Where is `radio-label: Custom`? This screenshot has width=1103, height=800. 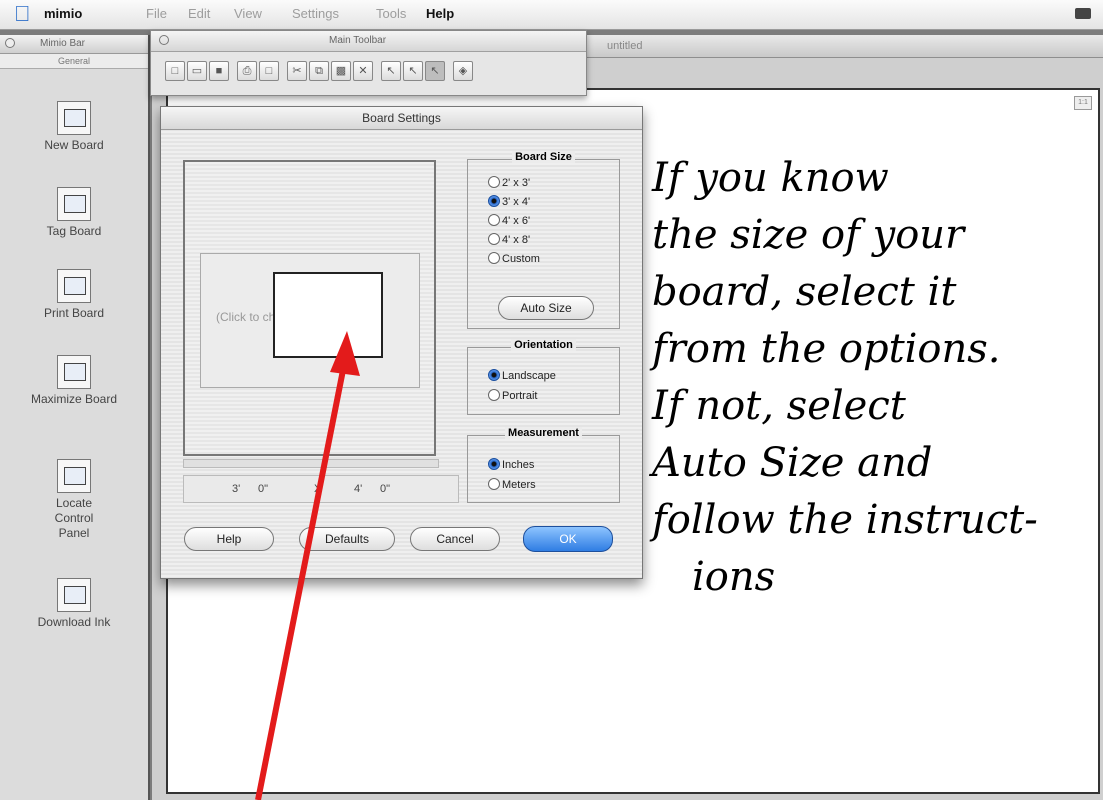
radio-label: Custom is located at coordinates (521, 259).